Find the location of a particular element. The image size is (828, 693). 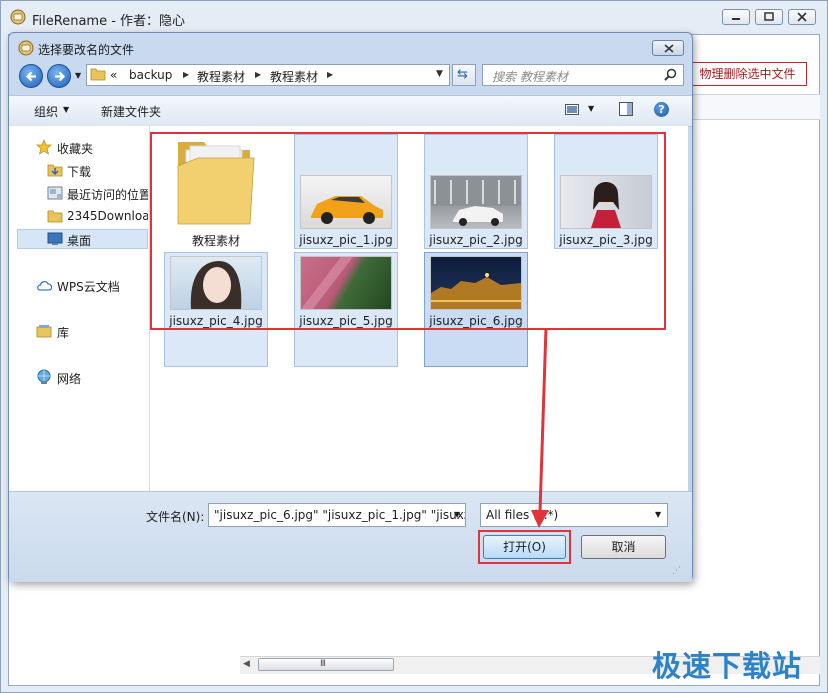

network-icon is located at coordinates (44, 376).